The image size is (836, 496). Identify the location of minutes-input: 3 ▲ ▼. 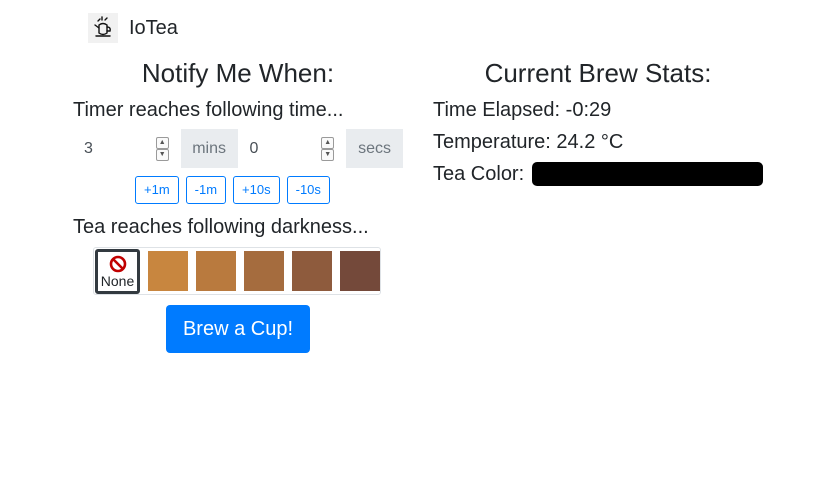
(126, 148).